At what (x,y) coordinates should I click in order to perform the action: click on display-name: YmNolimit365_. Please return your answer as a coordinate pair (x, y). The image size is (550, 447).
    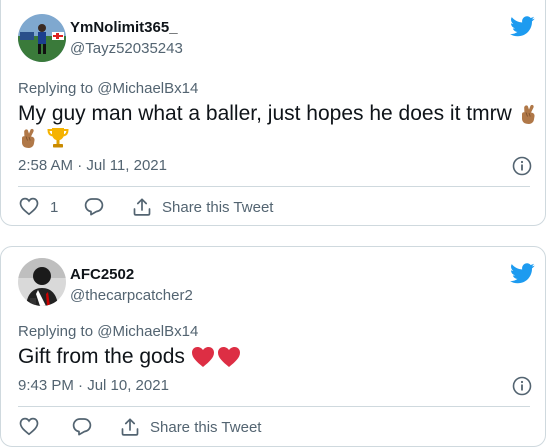
    Looking at the image, I should click on (124, 27).